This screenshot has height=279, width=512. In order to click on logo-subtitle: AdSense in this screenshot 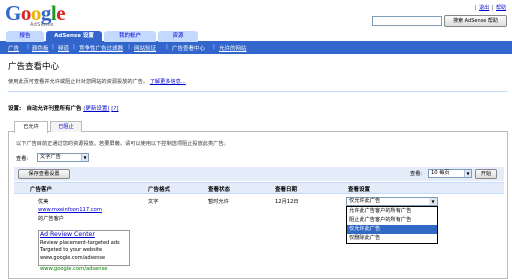, I will do `click(42, 25)`.